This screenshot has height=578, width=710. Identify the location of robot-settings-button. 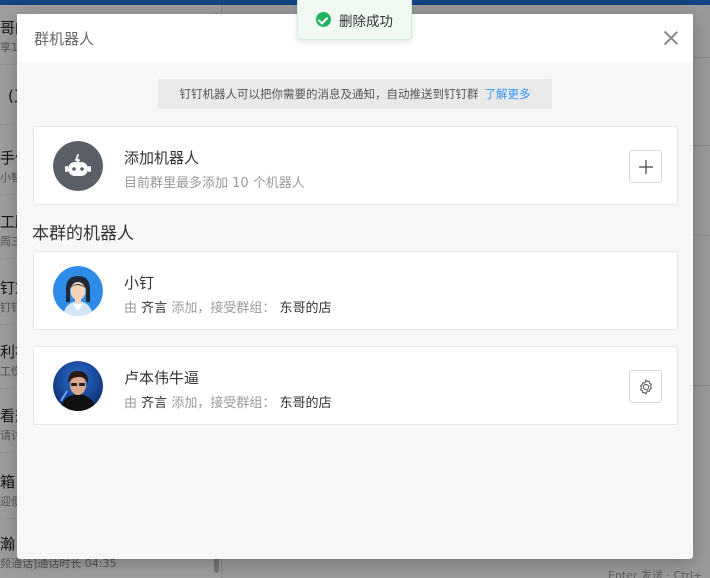
(645, 386).